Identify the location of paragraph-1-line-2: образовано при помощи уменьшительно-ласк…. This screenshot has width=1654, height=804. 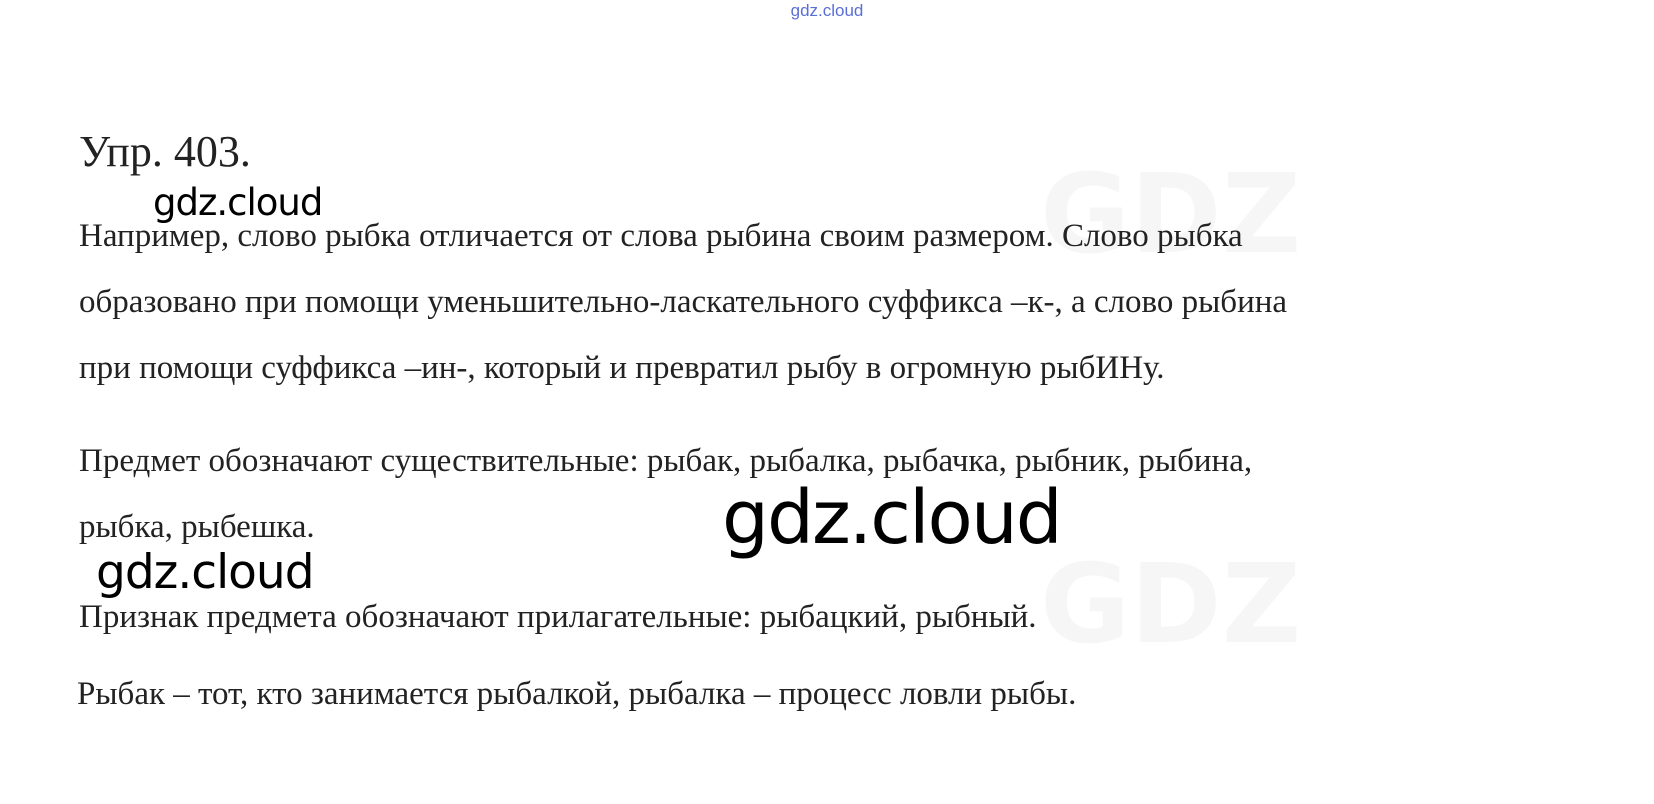
(683, 302).